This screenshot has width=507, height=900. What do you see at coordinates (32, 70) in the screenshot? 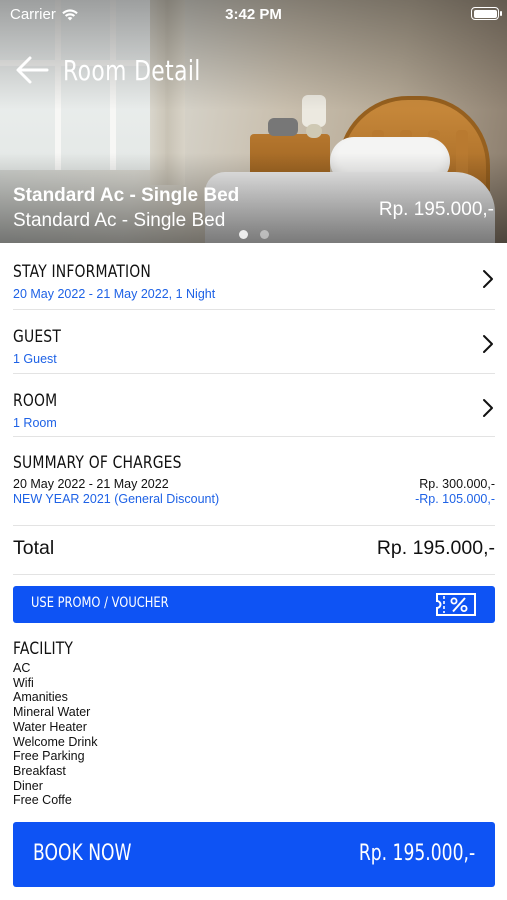
I see `back-arrow-icon` at bounding box center [32, 70].